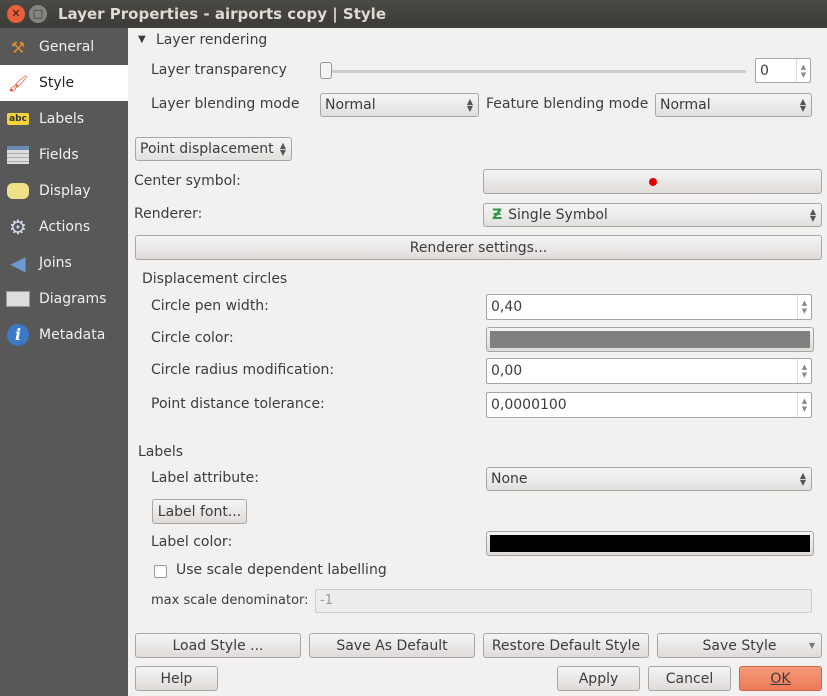  What do you see at coordinates (281, 570) in the screenshot?
I see `scale-dependent-label: Use scale dependent labelling` at bounding box center [281, 570].